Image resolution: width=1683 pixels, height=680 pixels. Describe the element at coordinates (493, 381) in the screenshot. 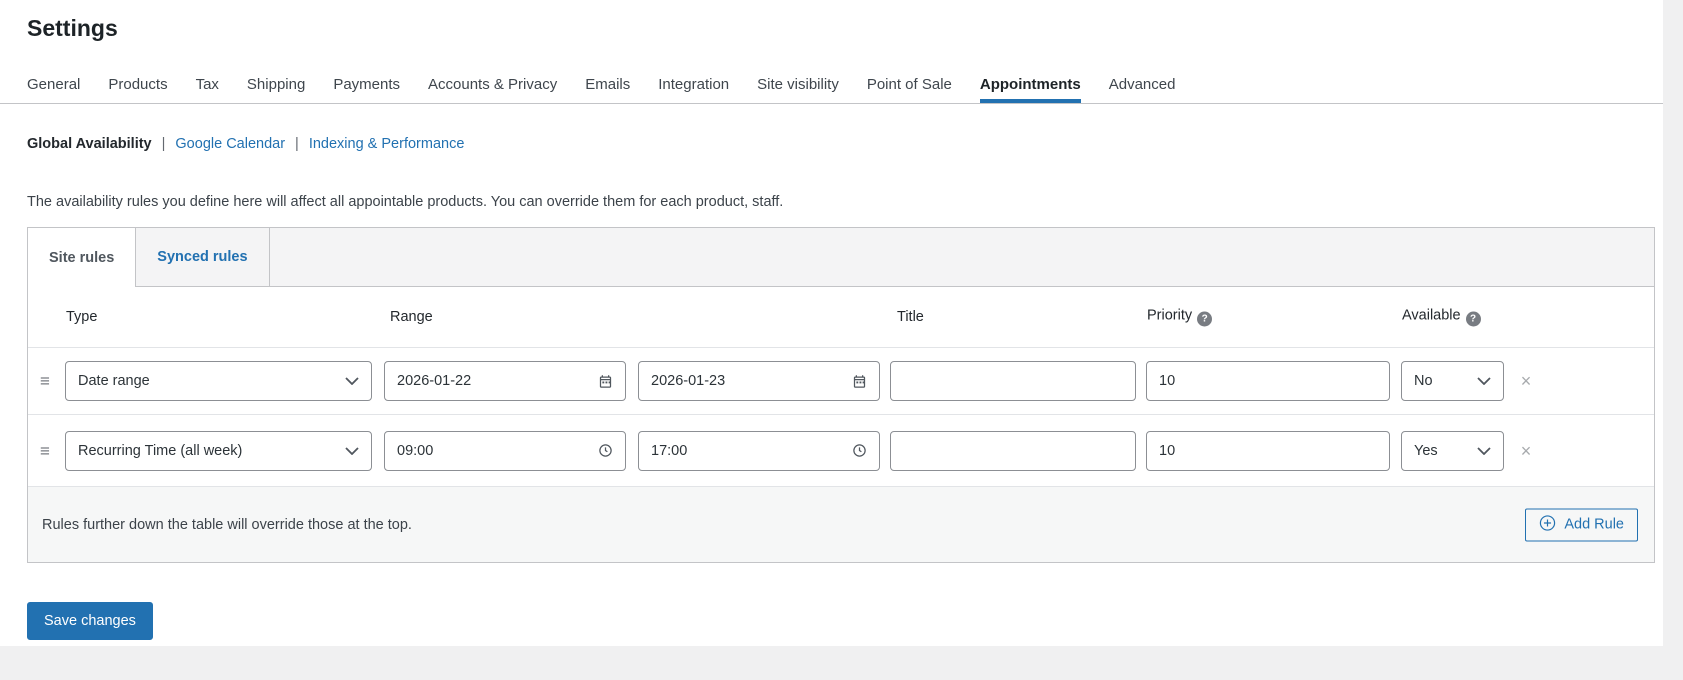

I see `range-from-input` at that location.